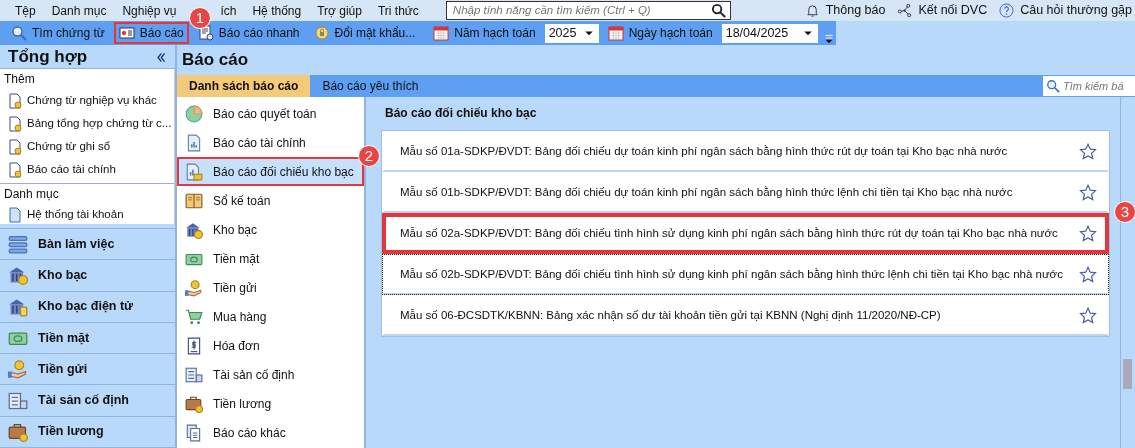 The height and width of the screenshot is (448, 1135). I want to click on section-header: Thêm, so click(19, 79).